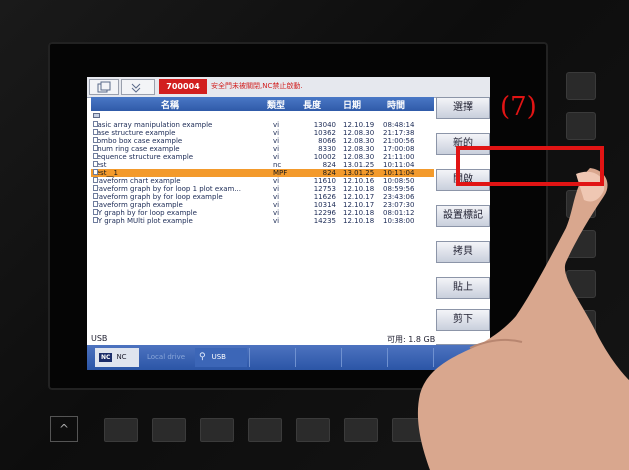 The image size is (629, 470). What do you see at coordinates (518, 107) in the screenshot?
I see `step-label: (7)` at bounding box center [518, 107].